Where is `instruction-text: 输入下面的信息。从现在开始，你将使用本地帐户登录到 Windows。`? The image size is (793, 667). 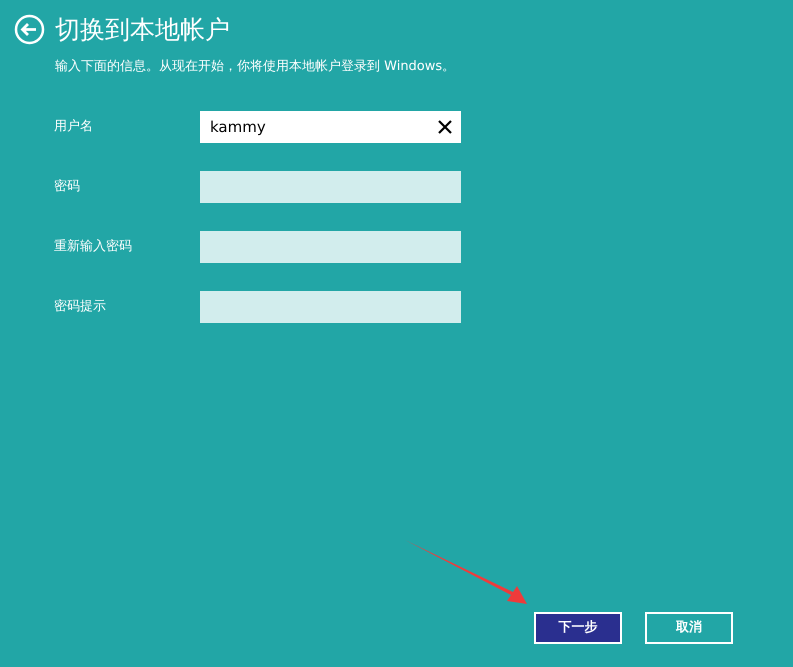
instruction-text: 输入下面的信息。从现在开始，你将使用本地帐户登录到 Windows。 is located at coordinates (255, 67).